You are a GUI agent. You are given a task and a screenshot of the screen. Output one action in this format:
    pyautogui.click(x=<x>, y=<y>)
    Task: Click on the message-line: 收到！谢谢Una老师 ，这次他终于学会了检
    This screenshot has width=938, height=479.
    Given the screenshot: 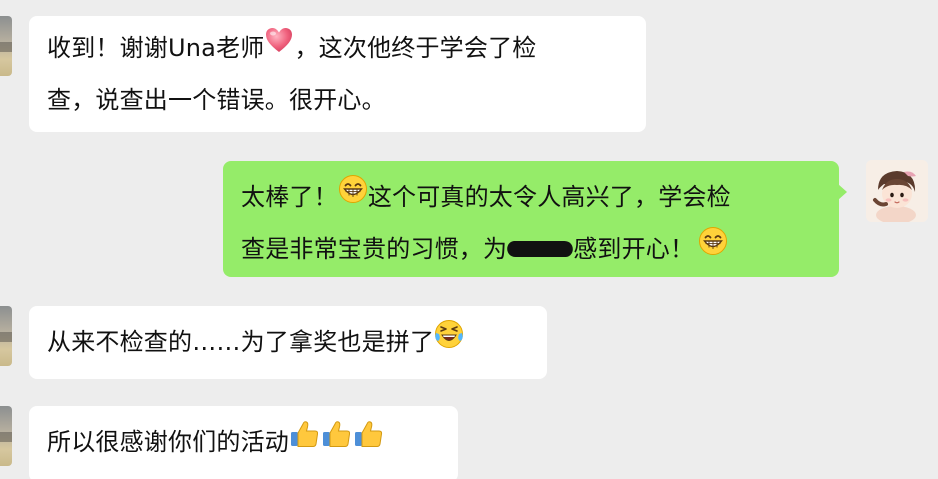 What is the action you would take?
    pyautogui.click(x=338, y=48)
    